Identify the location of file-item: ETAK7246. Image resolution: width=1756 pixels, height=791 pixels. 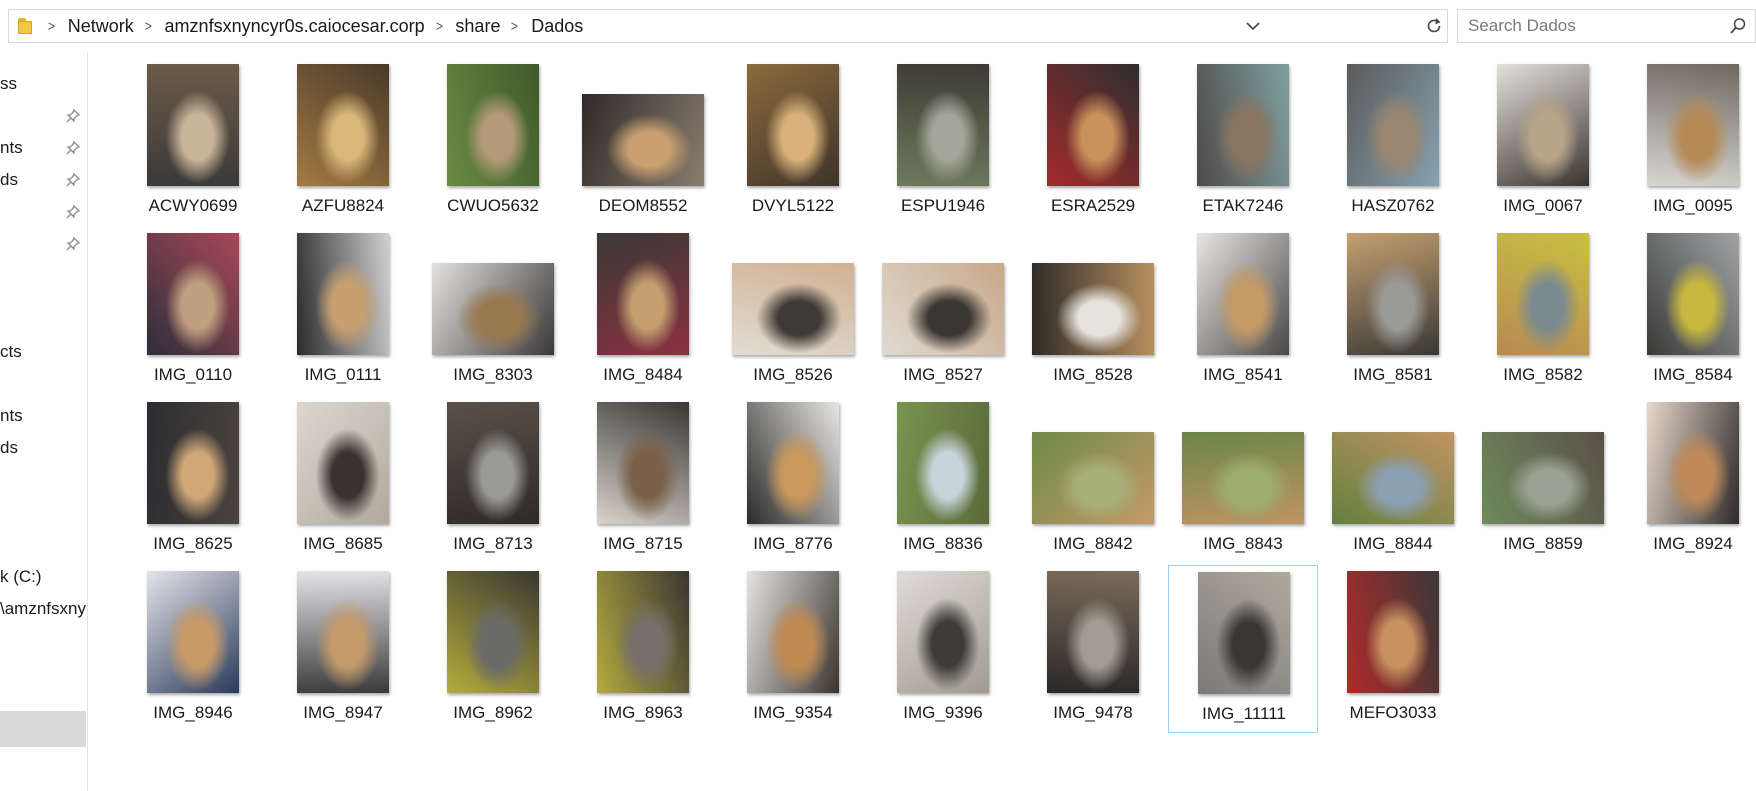
(1243, 142).